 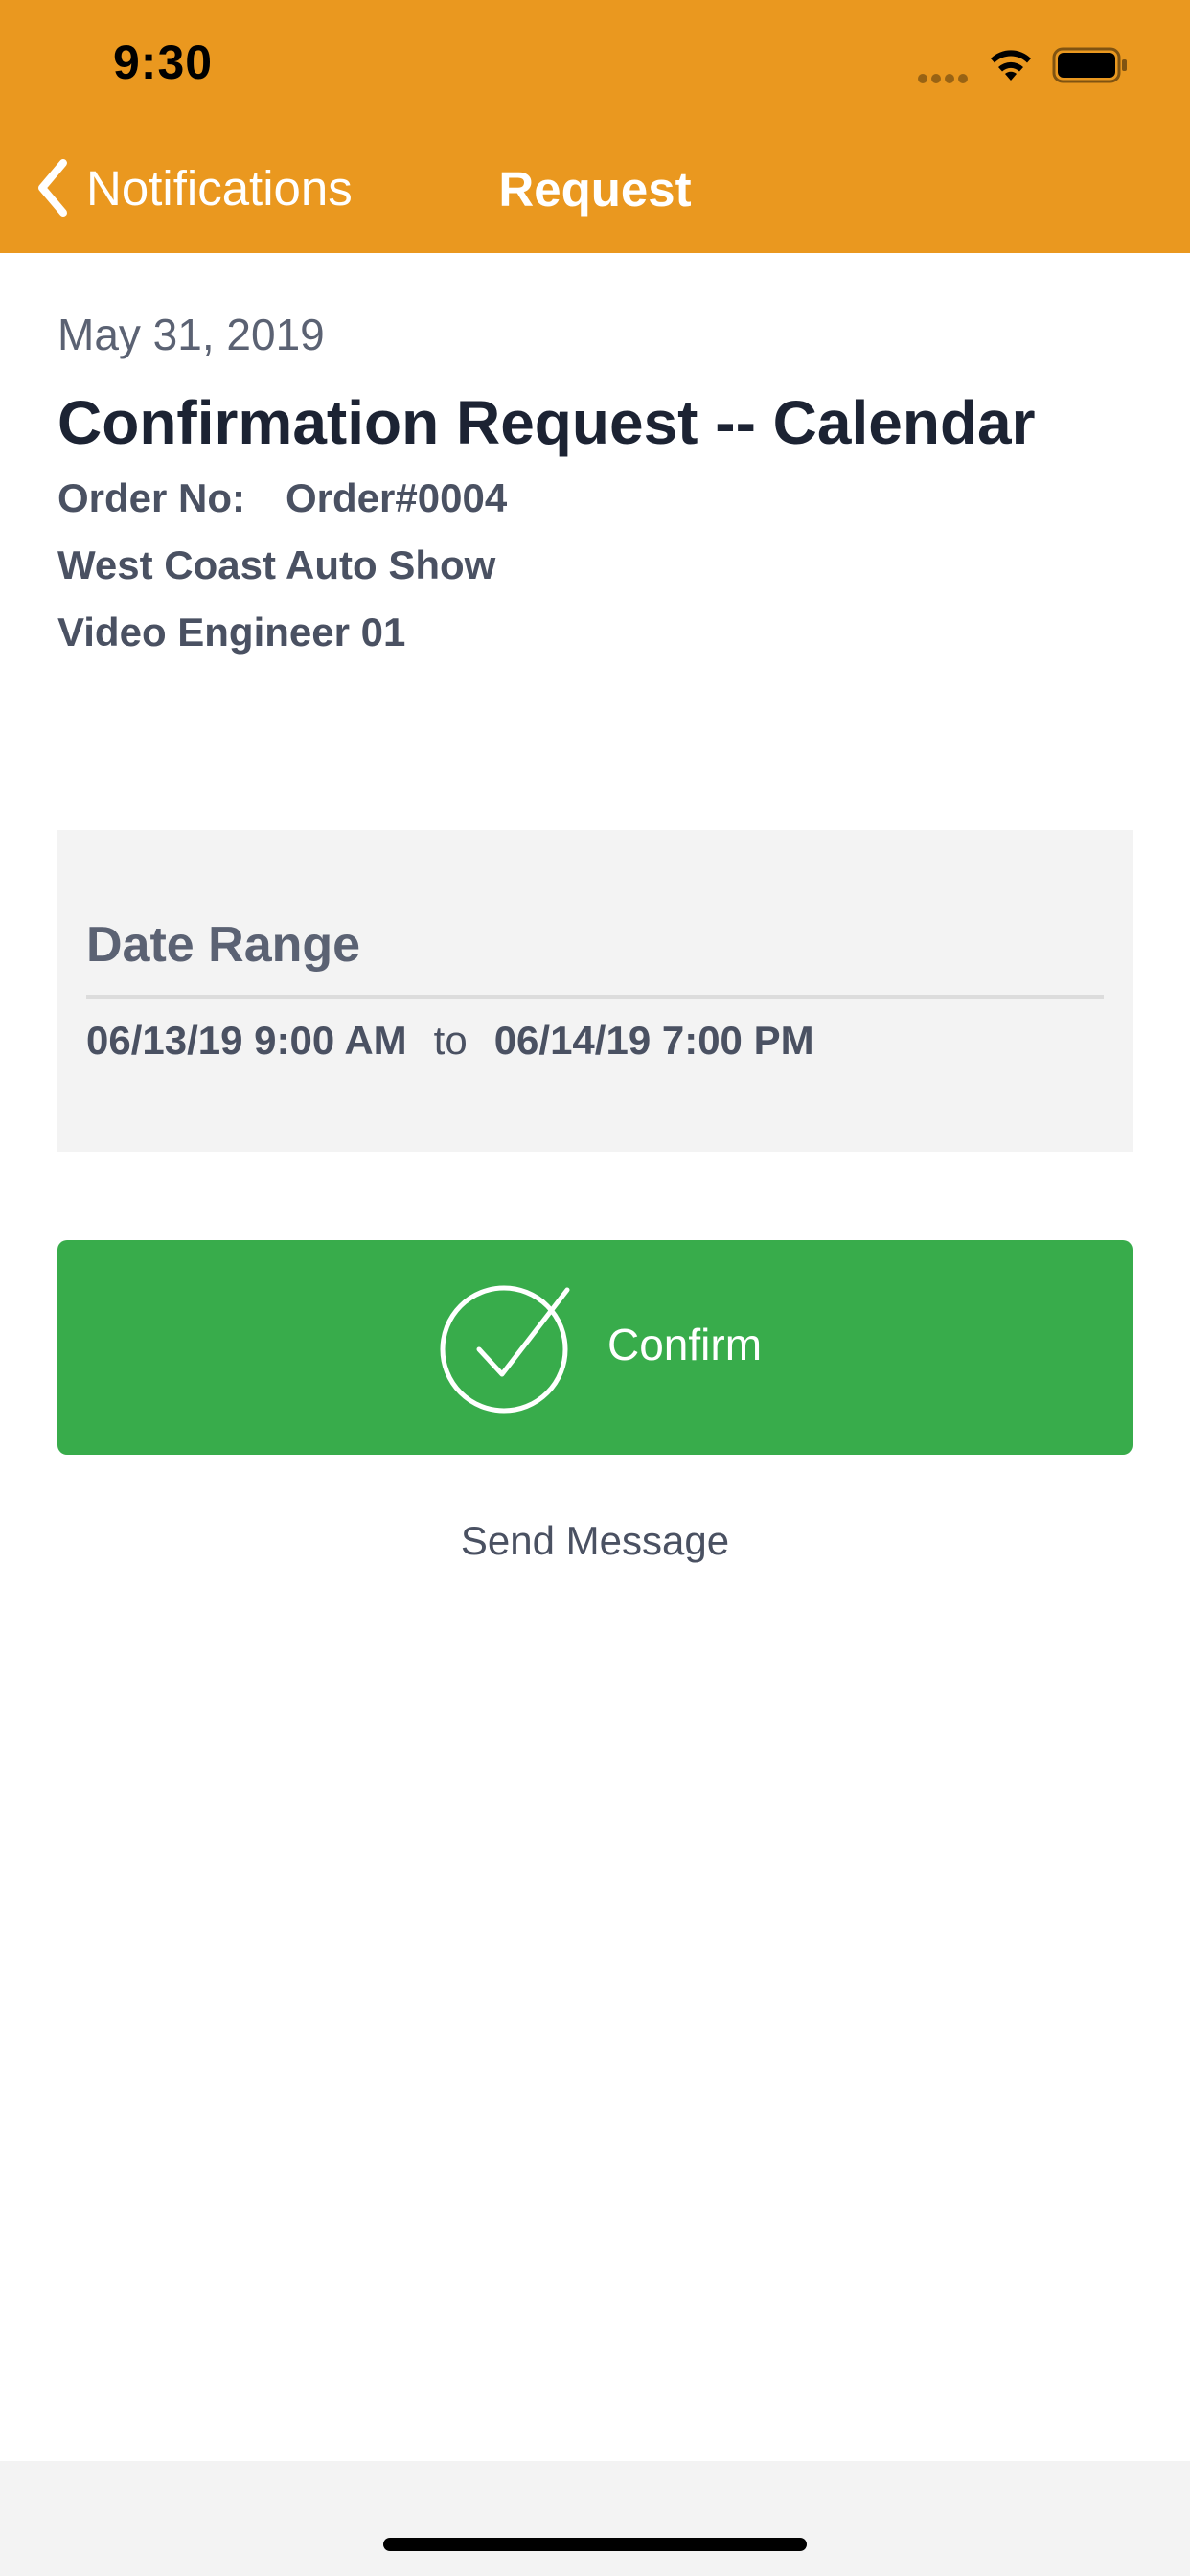 I want to click on role-name: Video Engineer 01, so click(x=232, y=632).